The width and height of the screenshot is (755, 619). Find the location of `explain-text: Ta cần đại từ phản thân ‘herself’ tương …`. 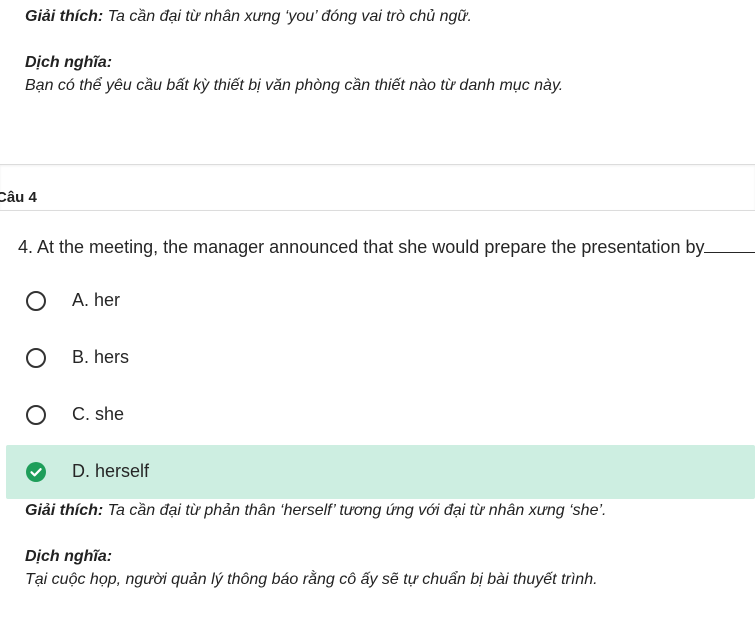

explain-text: Ta cần đại từ phản thân ‘herself’ tương … is located at coordinates (355, 510).